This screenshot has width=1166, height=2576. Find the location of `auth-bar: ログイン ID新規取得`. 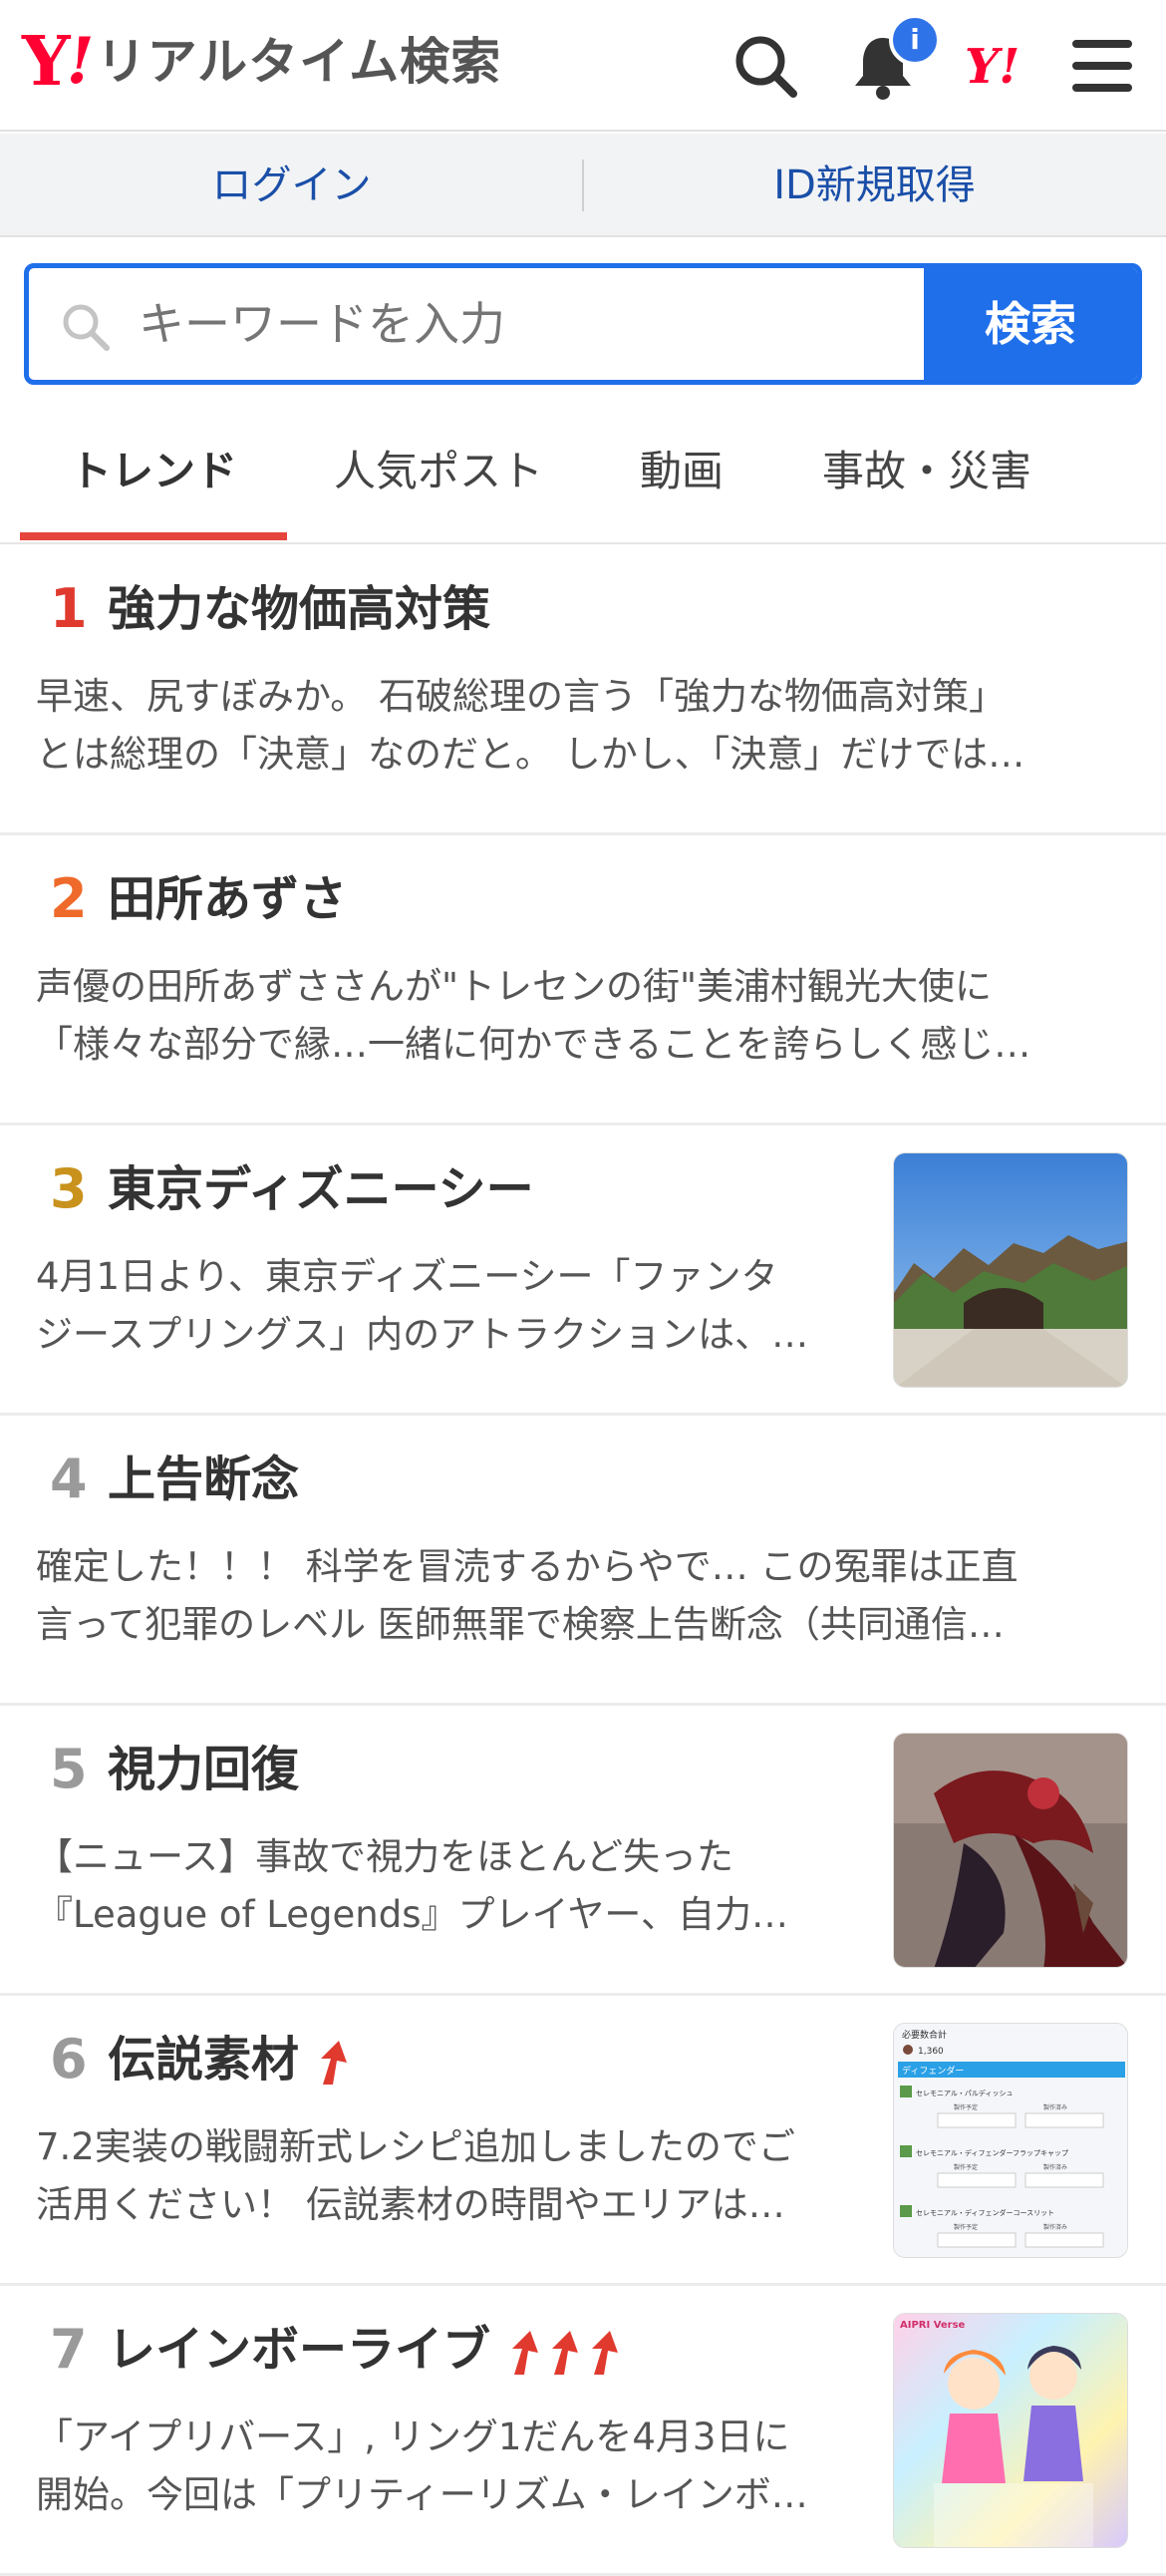

auth-bar: ログイン ID新規取得 is located at coordinates (583, 185).